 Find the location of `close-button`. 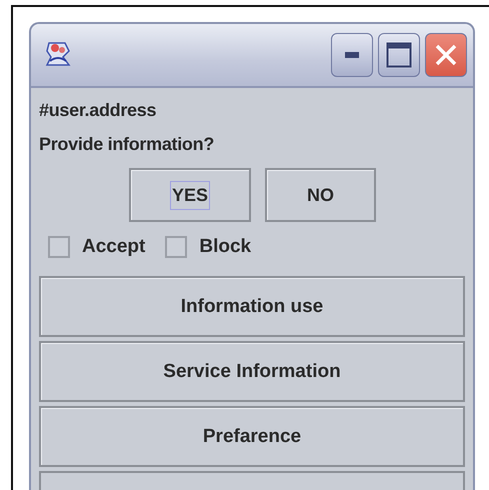

close-button is located at coordinates (446, 55).